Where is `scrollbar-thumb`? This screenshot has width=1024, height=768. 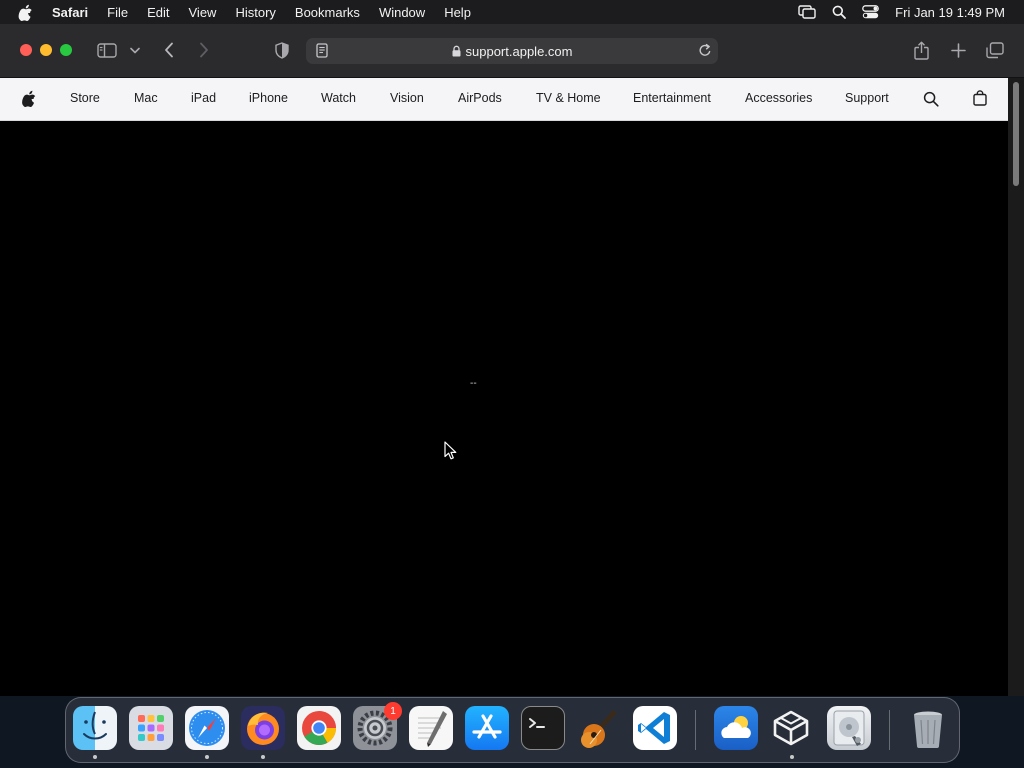 scrollbar-thumb is located at coordinates (1016, 134).